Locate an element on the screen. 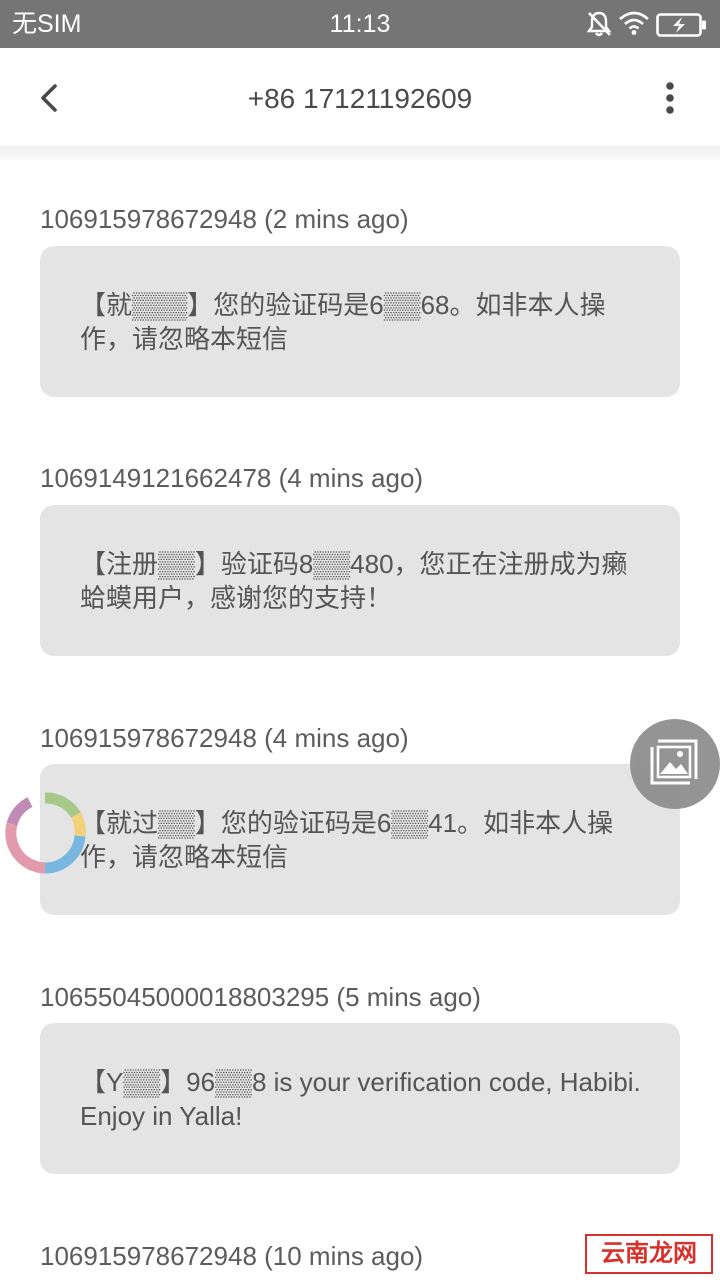 The height and width of the screenshot is (1280, 720). message-bubble: 【就▒▒▒】您的验证码是6▒▒68。如非本人操作，请忽略本短信 is located at coordinates (360, 321).